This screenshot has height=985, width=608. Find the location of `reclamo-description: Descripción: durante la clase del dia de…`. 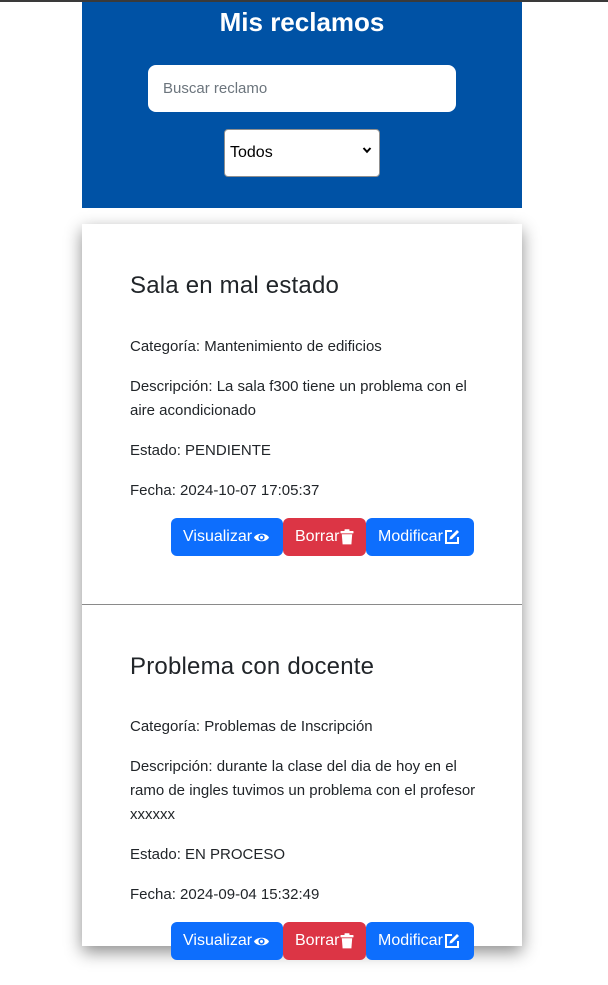

reclamo-description: Descripción: durante la clase del dia de… is located at coordinates (303, 790).